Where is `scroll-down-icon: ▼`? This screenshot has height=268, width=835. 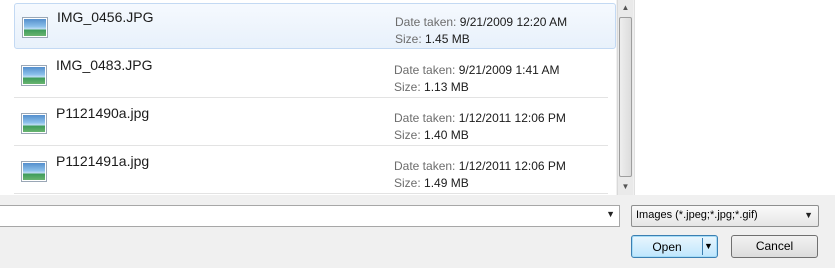 scroll-down-icon: ▼ is located at coordinates (625, 187).